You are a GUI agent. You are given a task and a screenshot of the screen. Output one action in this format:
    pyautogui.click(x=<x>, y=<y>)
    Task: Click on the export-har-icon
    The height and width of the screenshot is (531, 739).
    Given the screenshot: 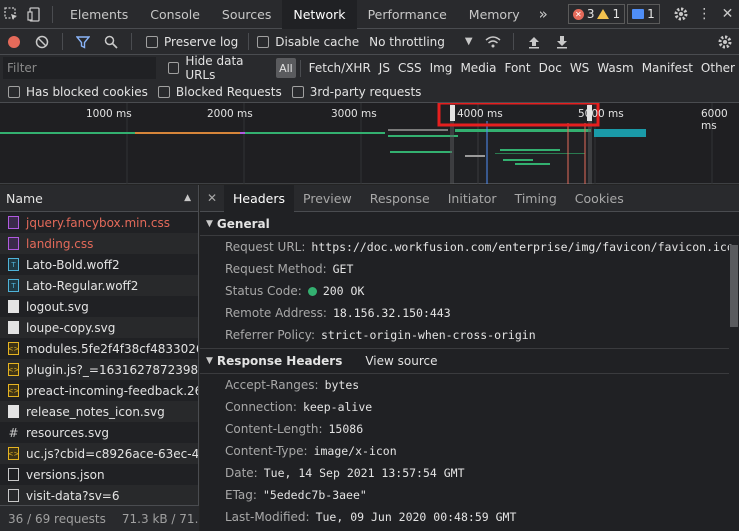 What is the action you would take?
    pyautogui.click(x=562, y=41)
    